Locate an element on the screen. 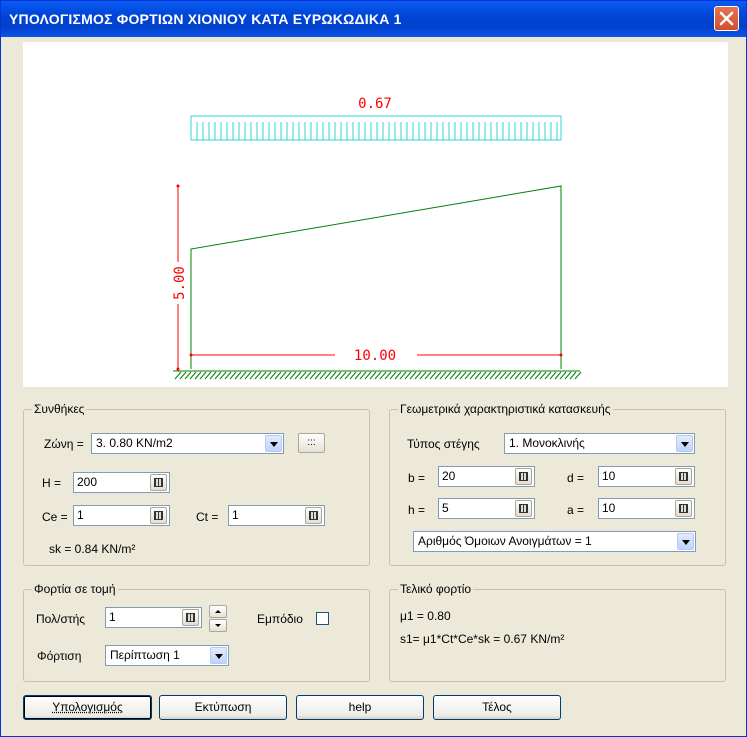  load-case-value: Περίπτωση 1 is located at coordinates (145, 655).